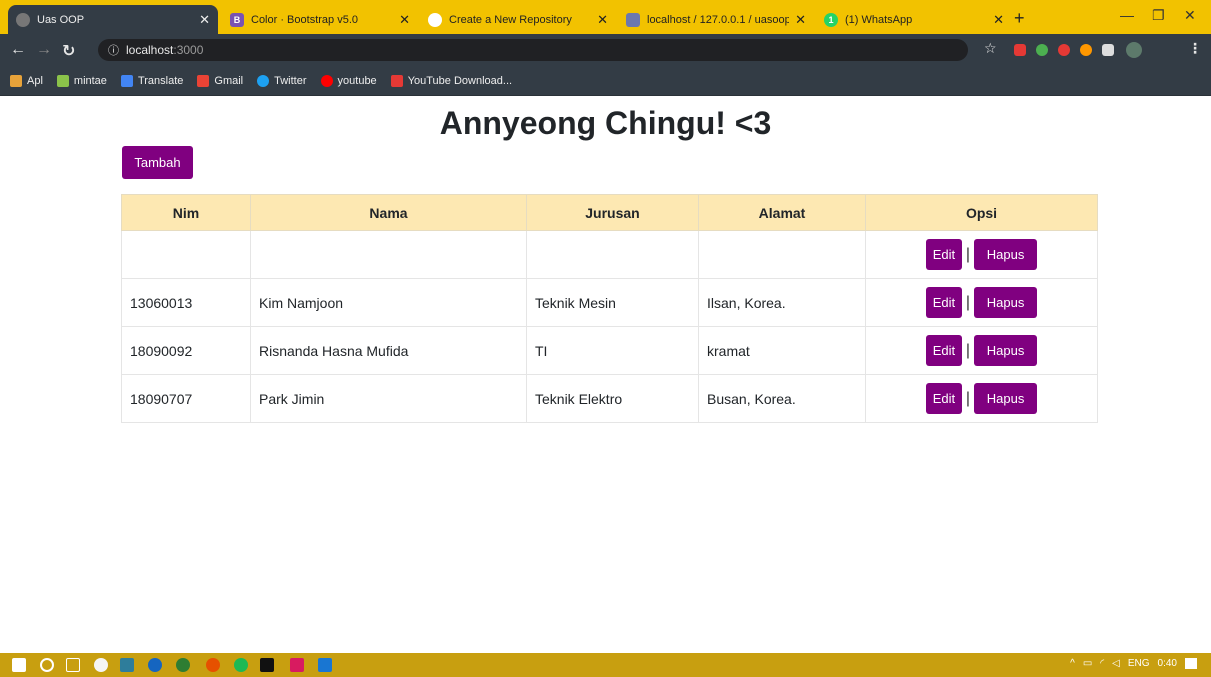  I want to click on chevron-up-icon: ^, so click(1072, 663).